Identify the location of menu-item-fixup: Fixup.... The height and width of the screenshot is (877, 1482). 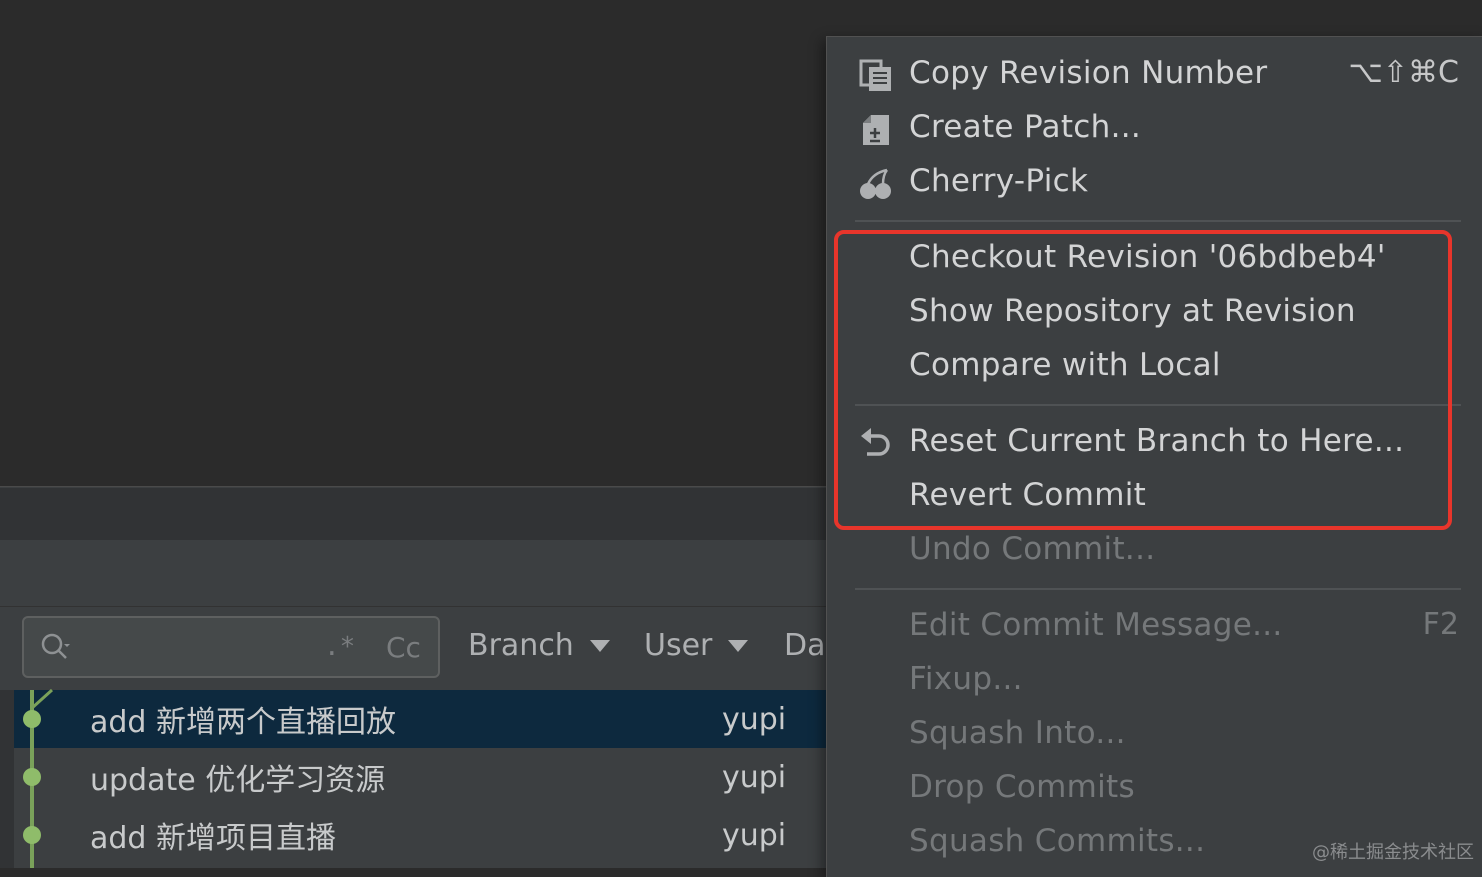
(1154, 682).